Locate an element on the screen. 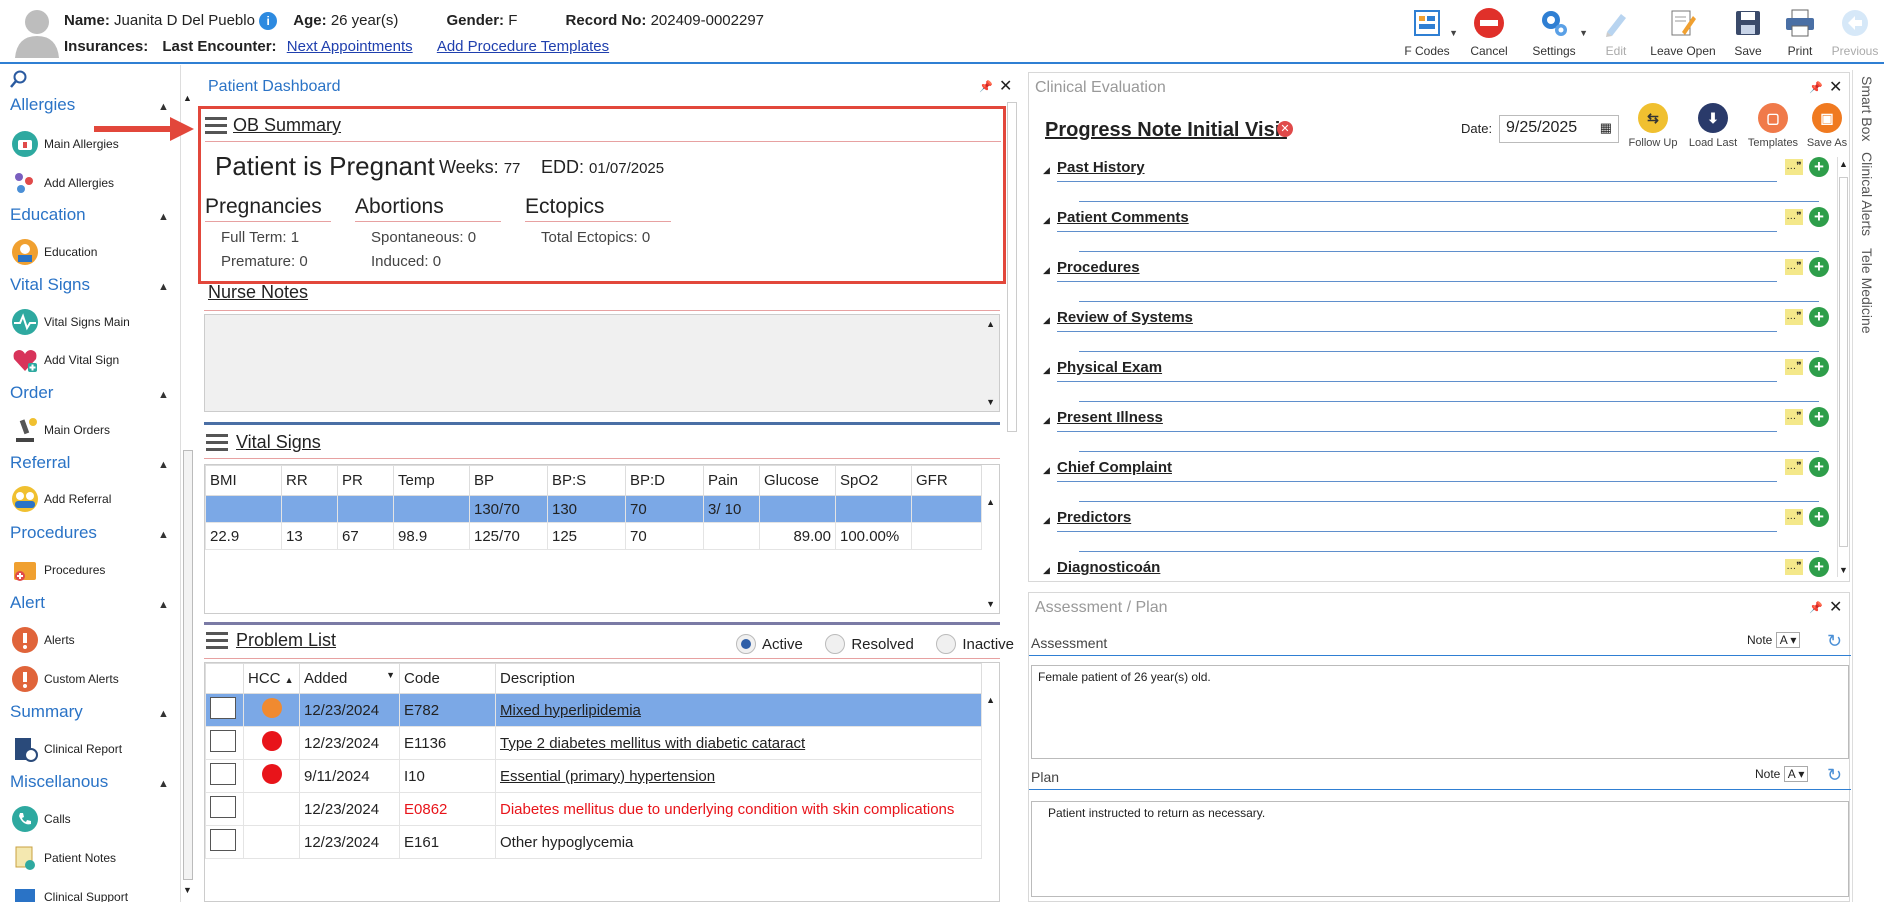  column-header: BMI is located at coordinates (243, 480).